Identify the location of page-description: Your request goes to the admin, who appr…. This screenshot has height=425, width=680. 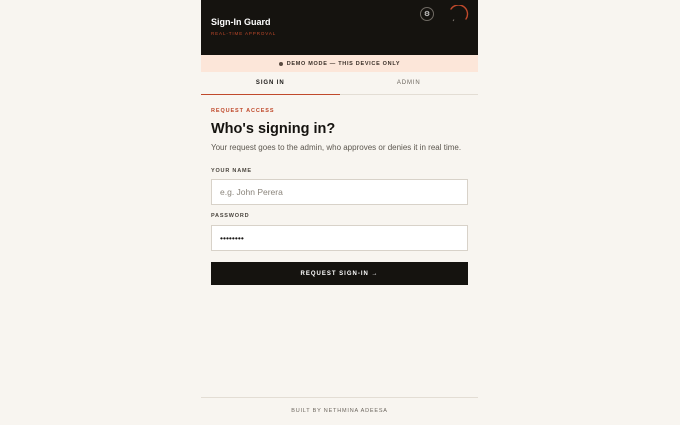
(336, 147).